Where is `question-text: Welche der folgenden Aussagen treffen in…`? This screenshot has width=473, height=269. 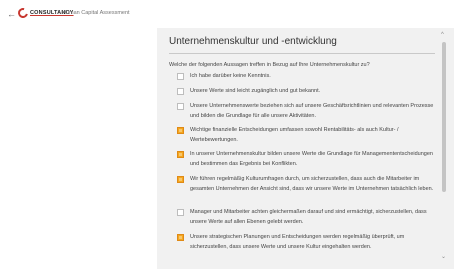 question-text: Welche der folgenden Aussagen treffen in… is located at coordinates (269, 65).